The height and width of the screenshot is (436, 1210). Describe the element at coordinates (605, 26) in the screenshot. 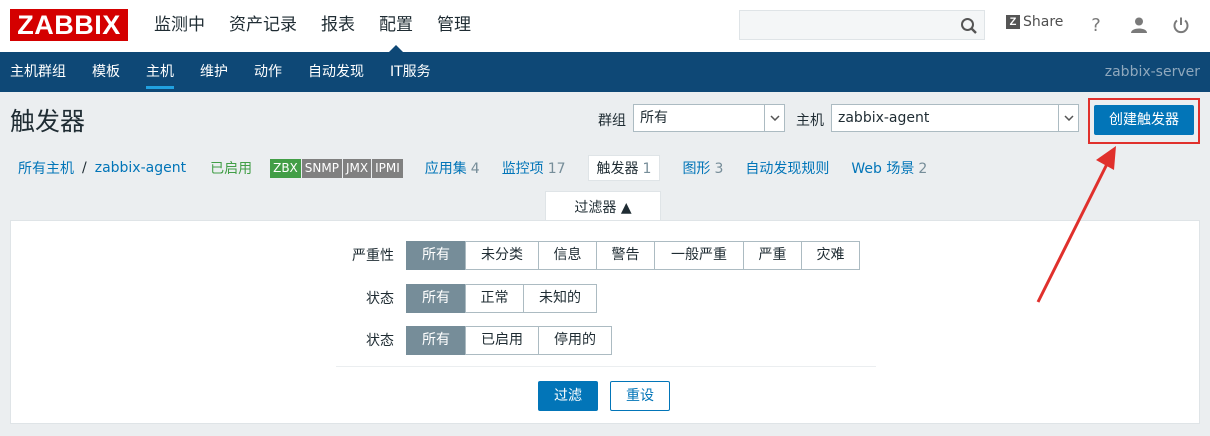

I see `top-bar: ZABBIX 监测中 资产记录 报表 配置 管理 Z Share ?` at that location.